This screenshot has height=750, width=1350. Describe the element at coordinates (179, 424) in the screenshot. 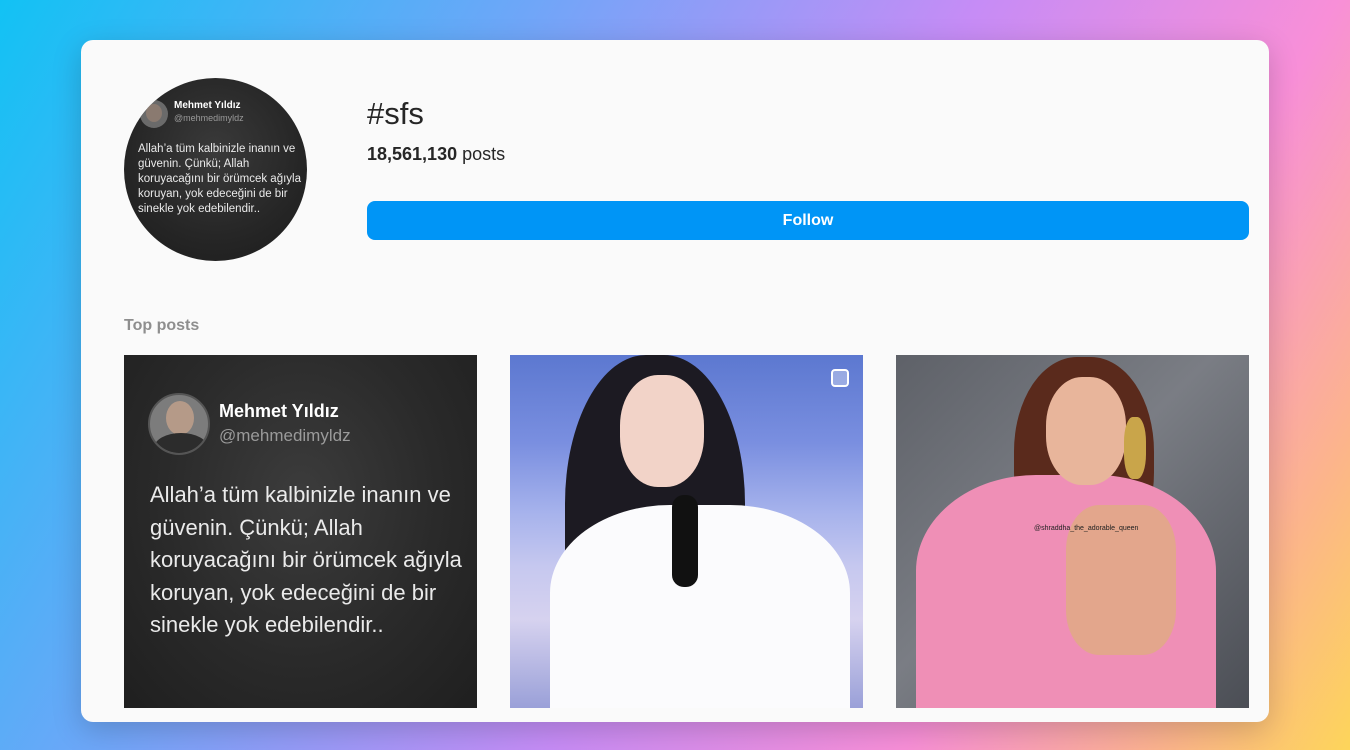

I see `post-author-photo` at that location.